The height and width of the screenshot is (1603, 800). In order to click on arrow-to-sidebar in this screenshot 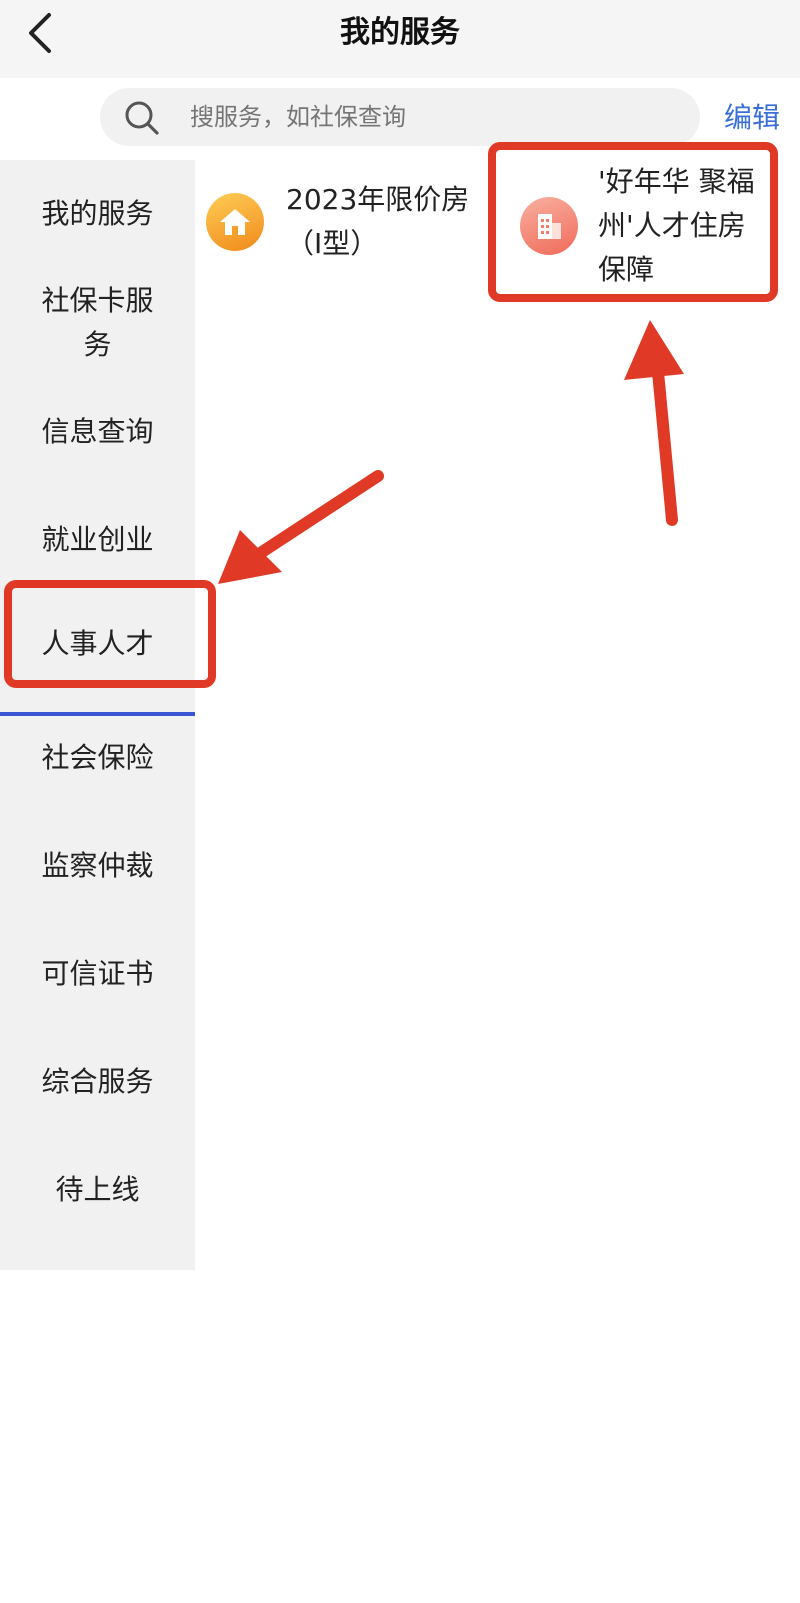, I will do `click(301, 527)`.